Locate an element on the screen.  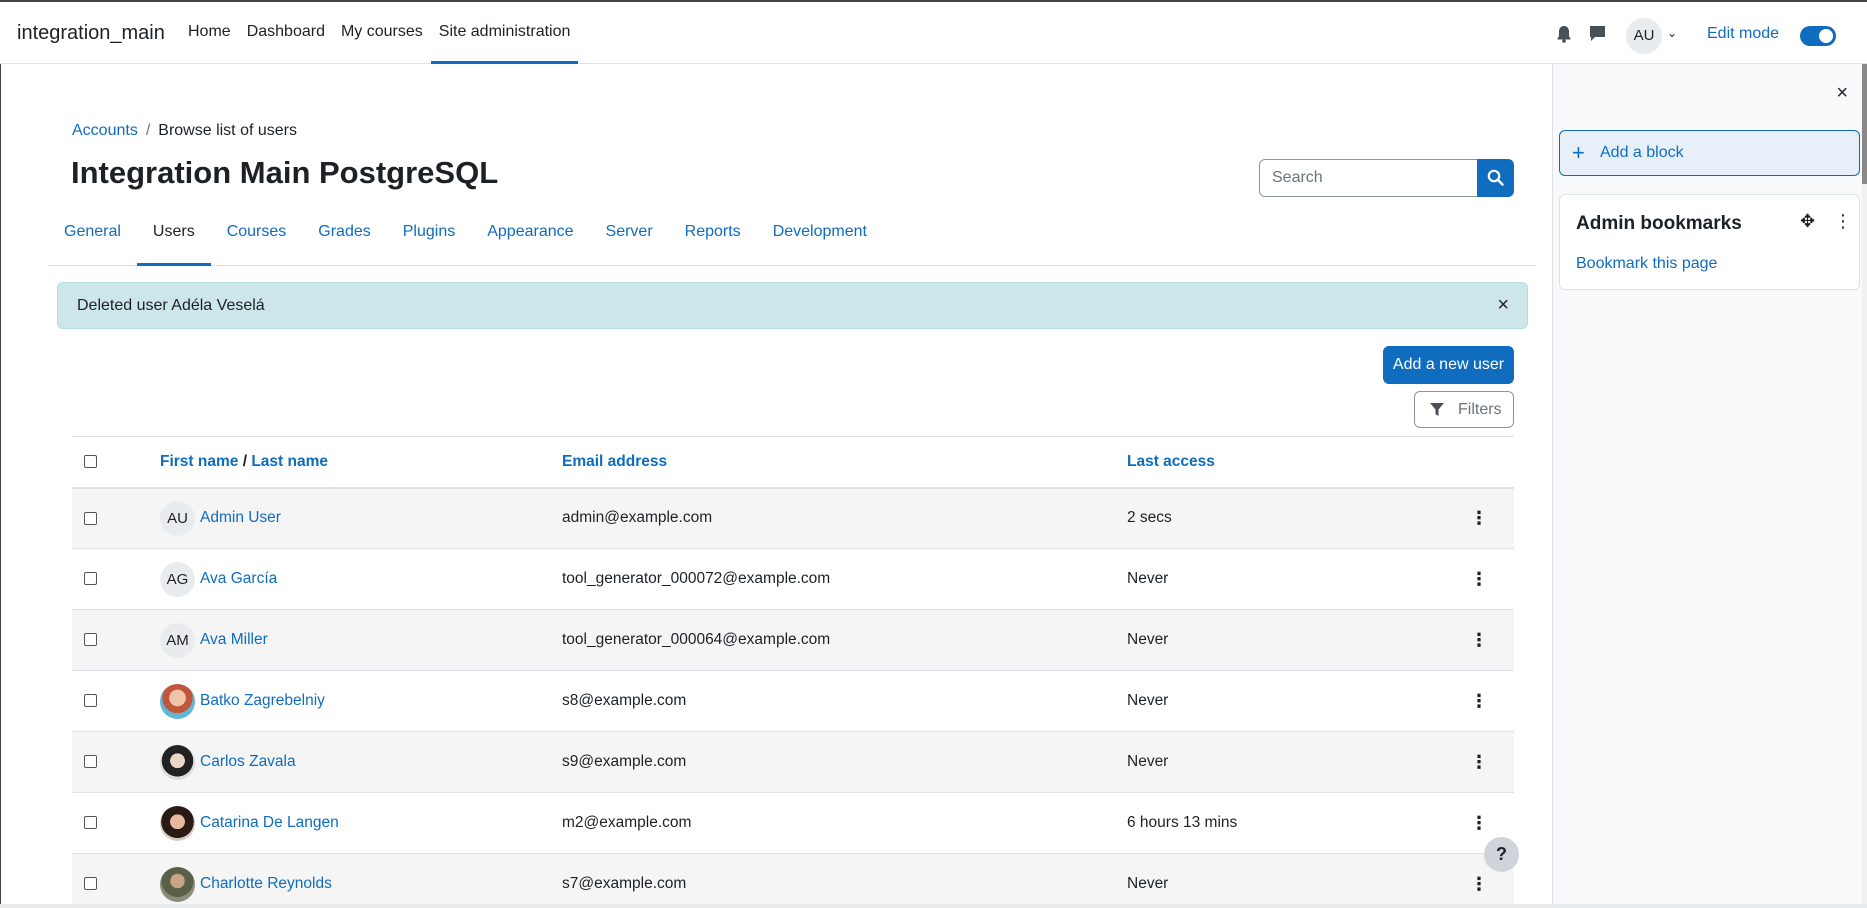
tab-development: Development is located at coordinates (820, 239).